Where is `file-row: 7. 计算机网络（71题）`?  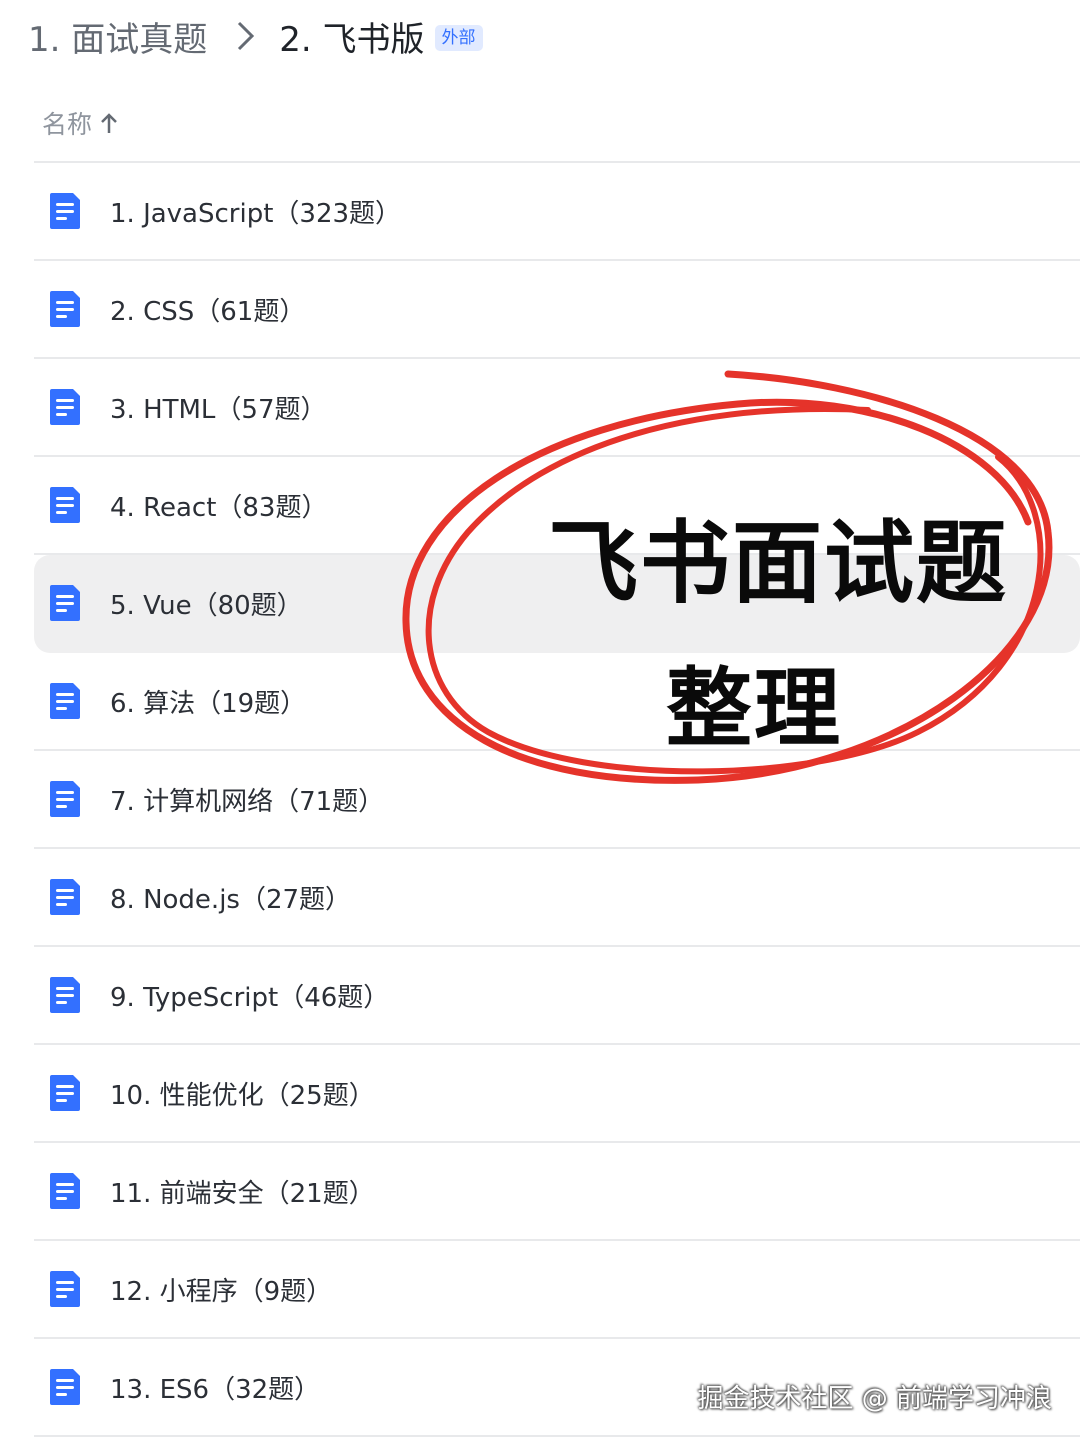 file-row: 7. 计算机网络（71题） is located at coordinates (557, 800).